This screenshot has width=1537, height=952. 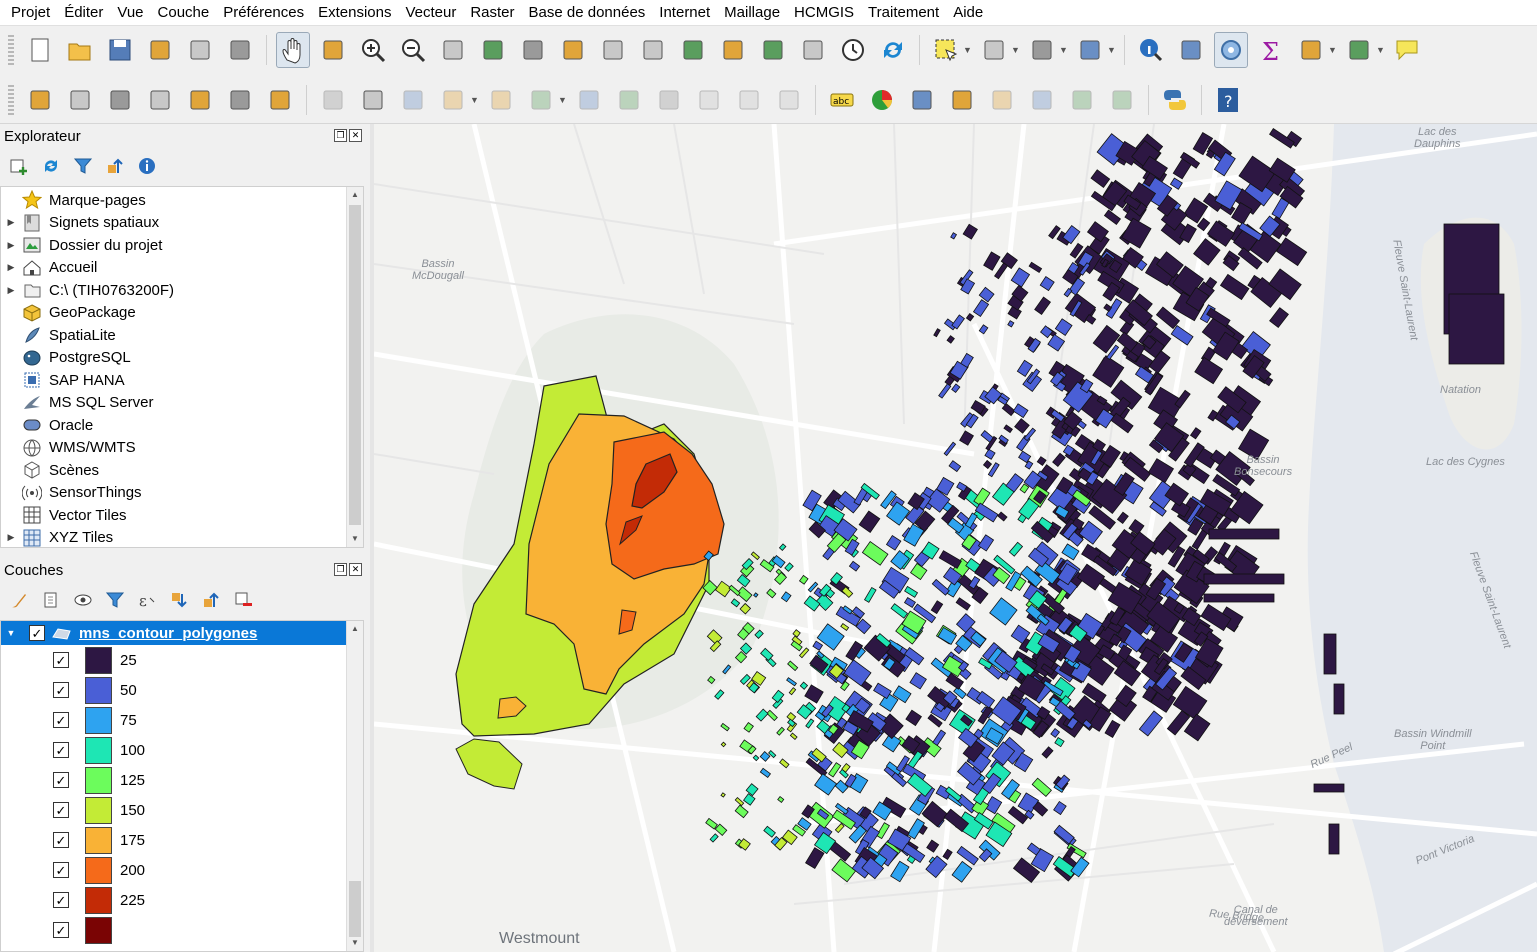 What do you see at coordinates (1175, 100) in the screenshot?
I see `python-console-button` at bounding box center [1175, 100].